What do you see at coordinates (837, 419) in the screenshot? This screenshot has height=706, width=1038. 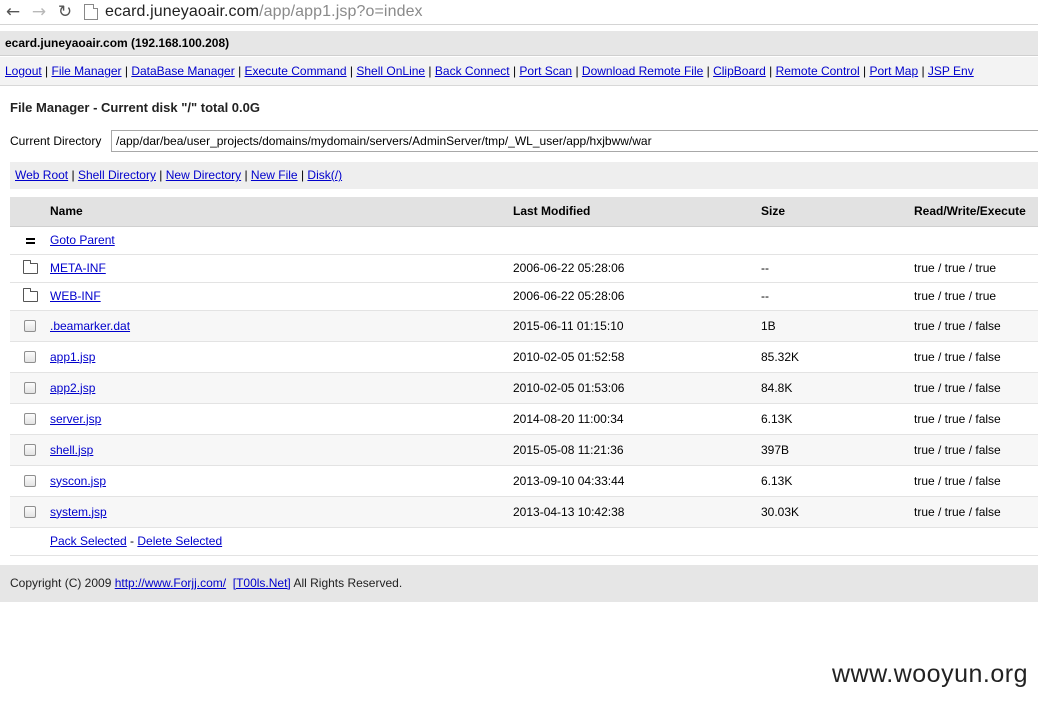 I see `size-cell: 6.13K` at bounding box center [837, 419].